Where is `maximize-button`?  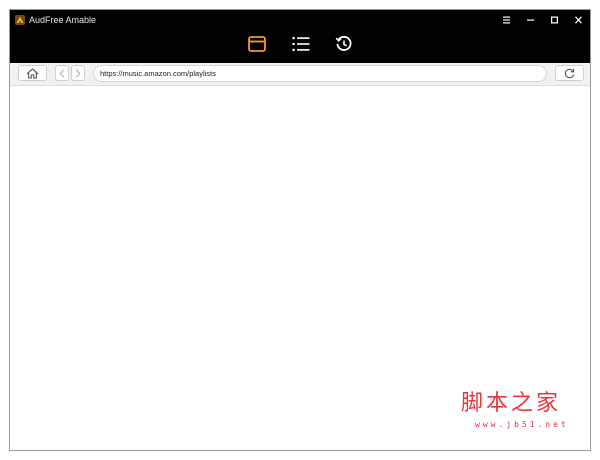 maximize-button is located at coordinates (554, 20).